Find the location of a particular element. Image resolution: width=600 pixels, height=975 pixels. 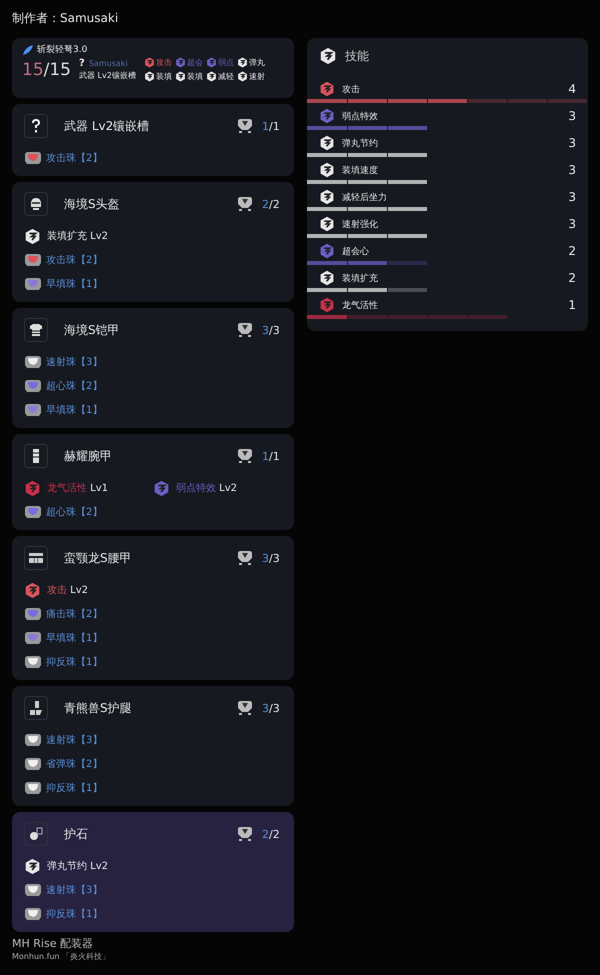

skill-tag: 减轻 is located at coordinates (220, 76).